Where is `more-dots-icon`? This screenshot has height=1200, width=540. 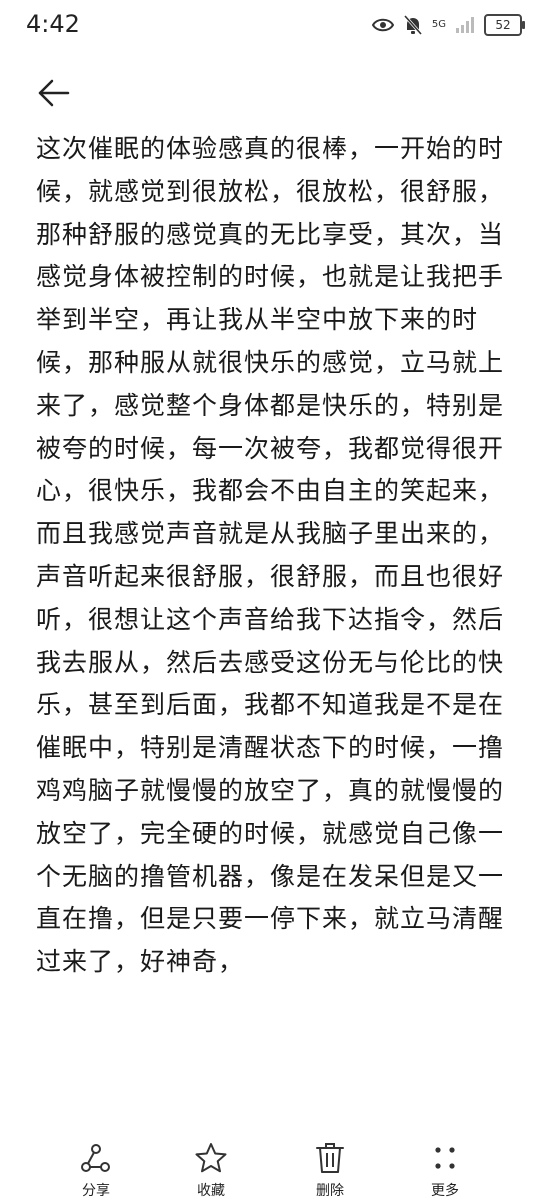
more-dots-icon is located at coordinates (445, 1158).